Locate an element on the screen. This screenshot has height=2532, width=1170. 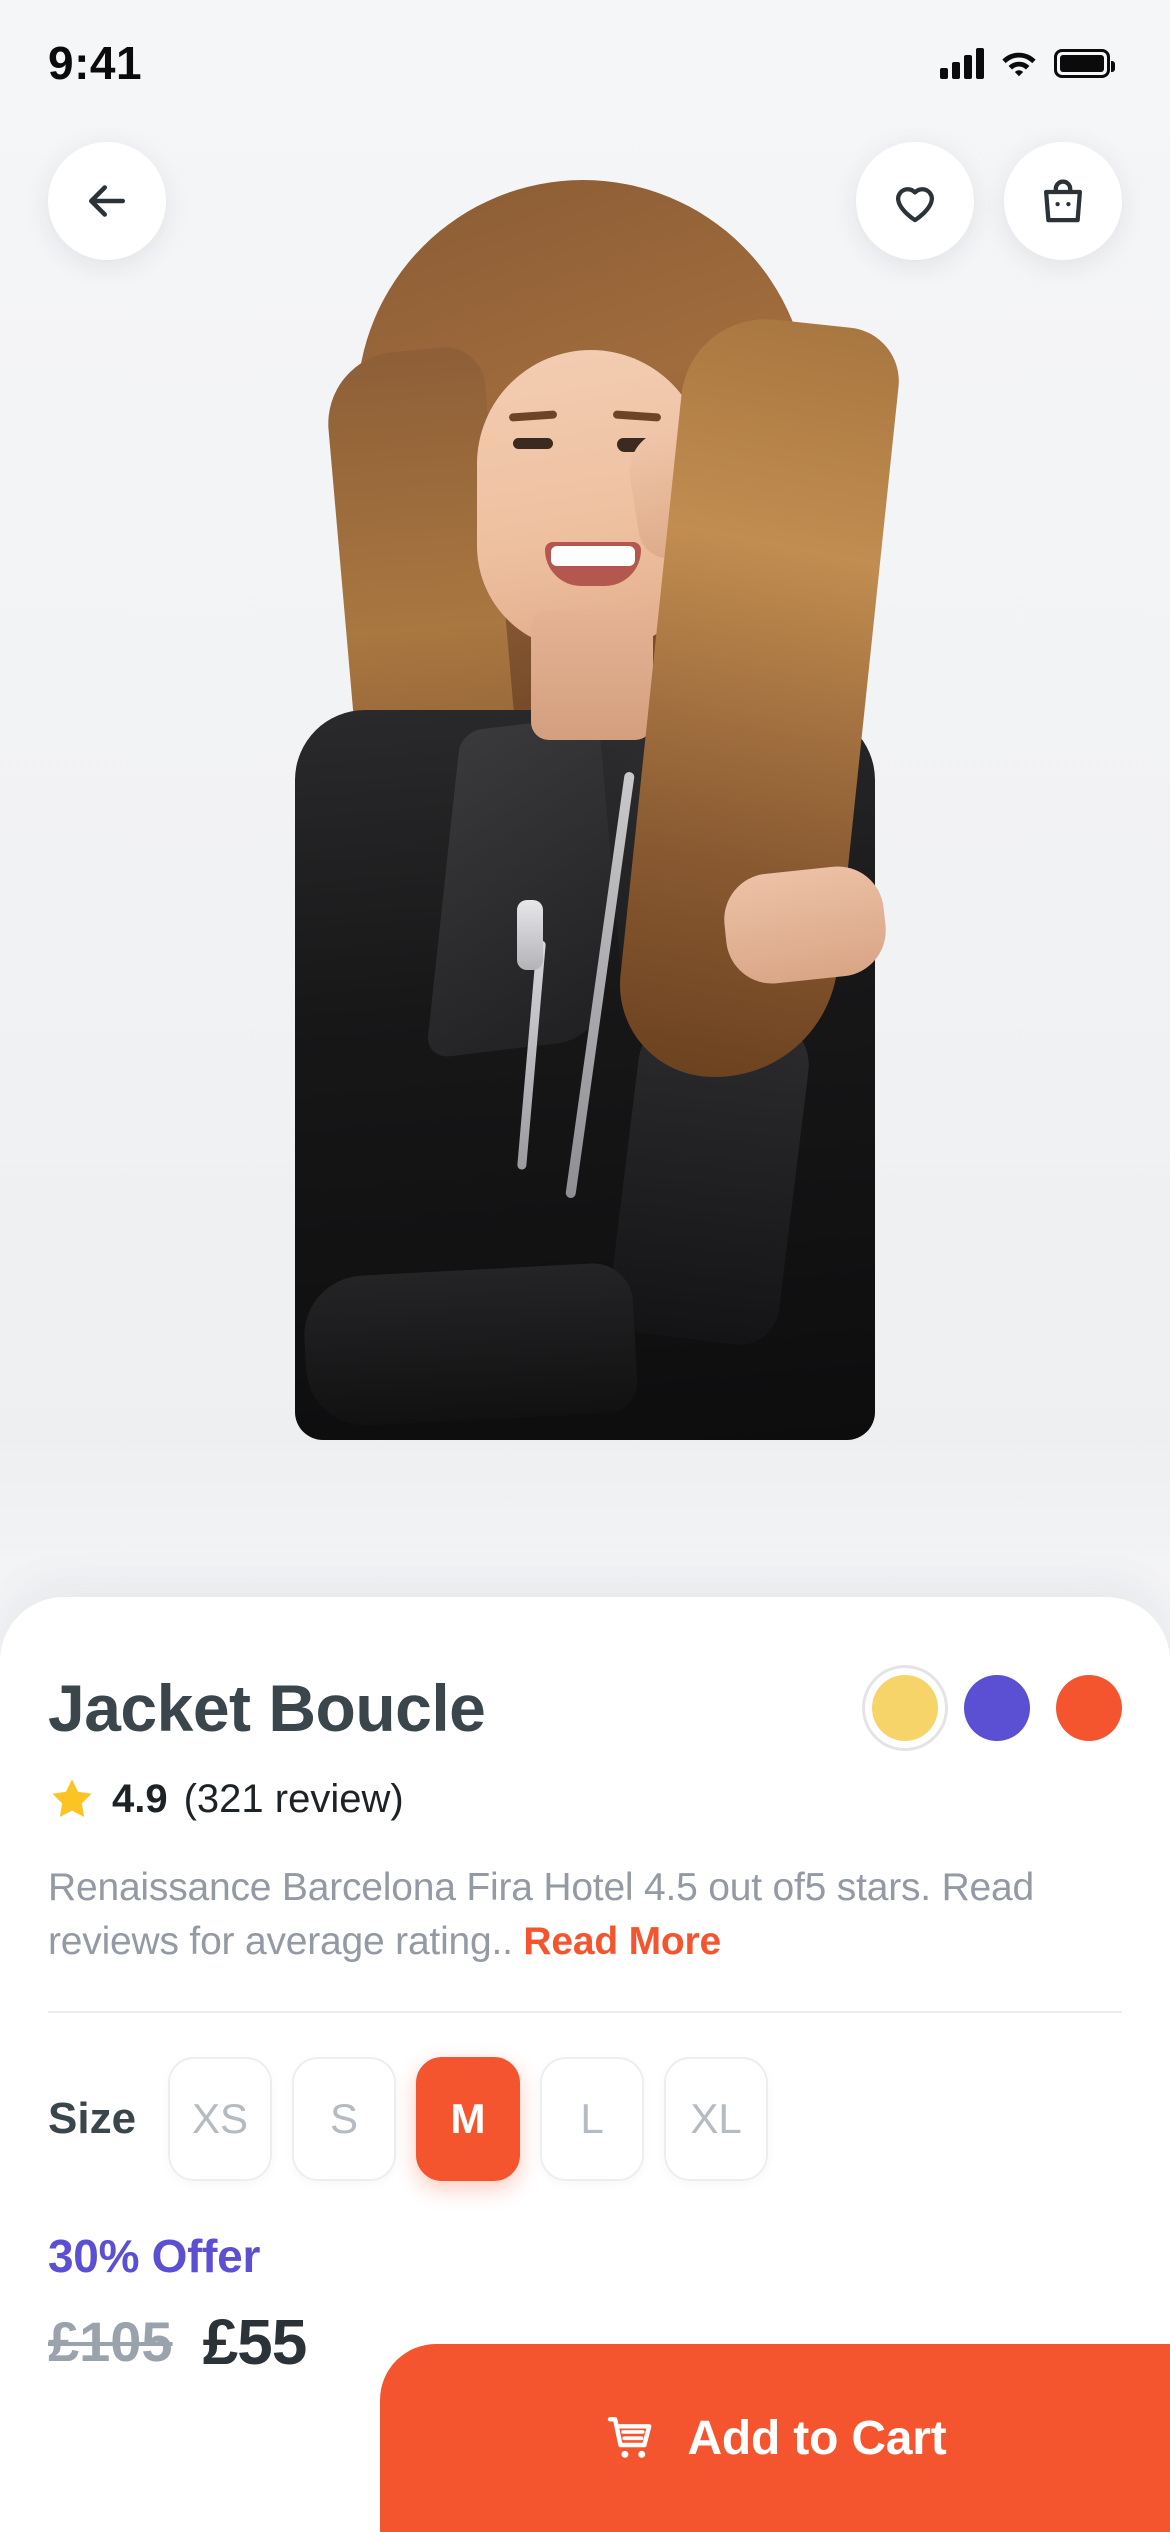
wifi-icon is located at coordinates (1019, 63).